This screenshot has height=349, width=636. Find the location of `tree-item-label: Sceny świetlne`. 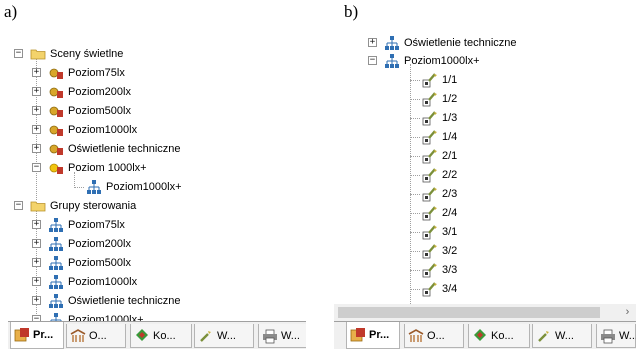

tree-item-label: Sceny świetlne is located at coordinates (87, 53).